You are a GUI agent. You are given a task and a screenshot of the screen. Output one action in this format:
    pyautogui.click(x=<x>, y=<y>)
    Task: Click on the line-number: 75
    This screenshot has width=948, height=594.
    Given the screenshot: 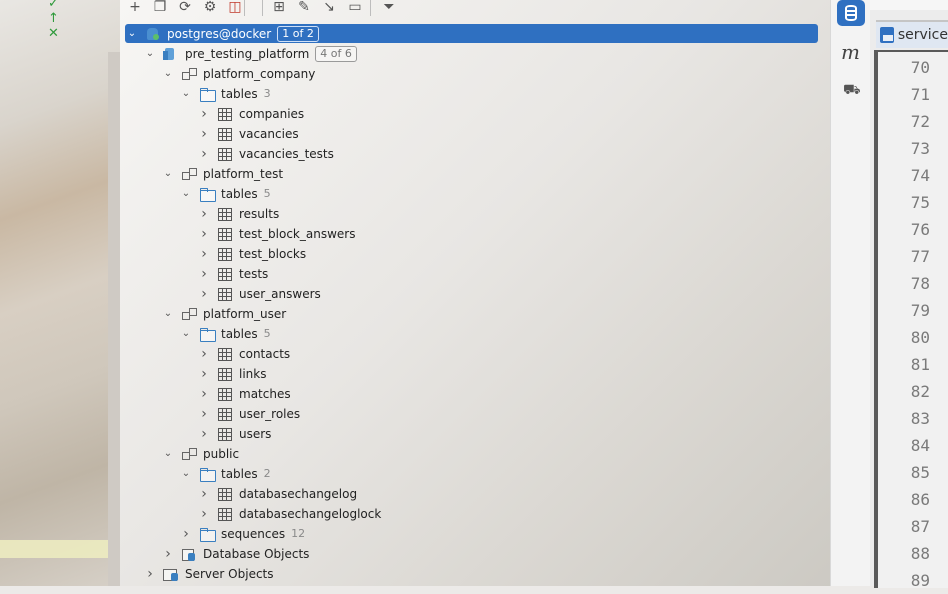 What is the action you would take?
    pyautogui.click(x=920, y=202)
    